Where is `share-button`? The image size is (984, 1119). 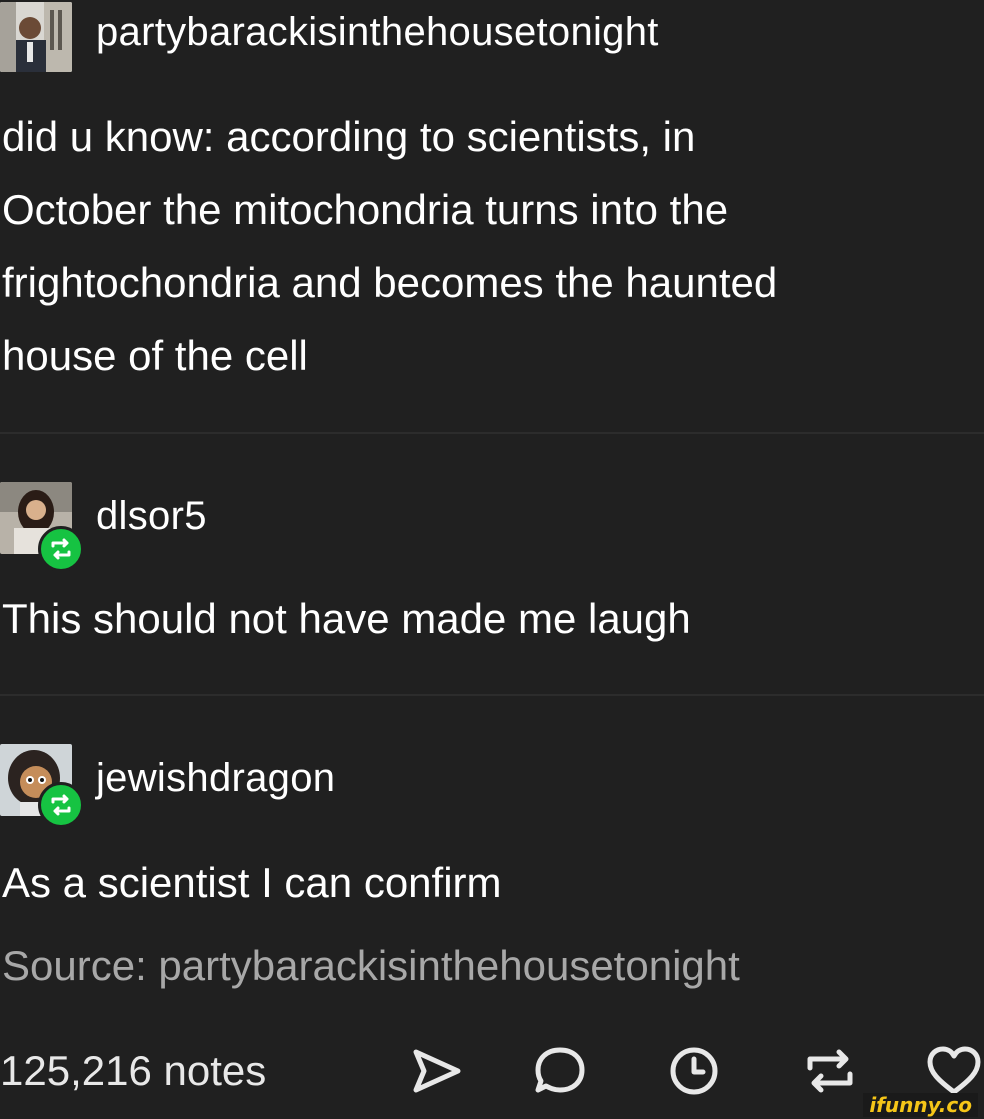 share-button is located at coordinates (436, 1070).